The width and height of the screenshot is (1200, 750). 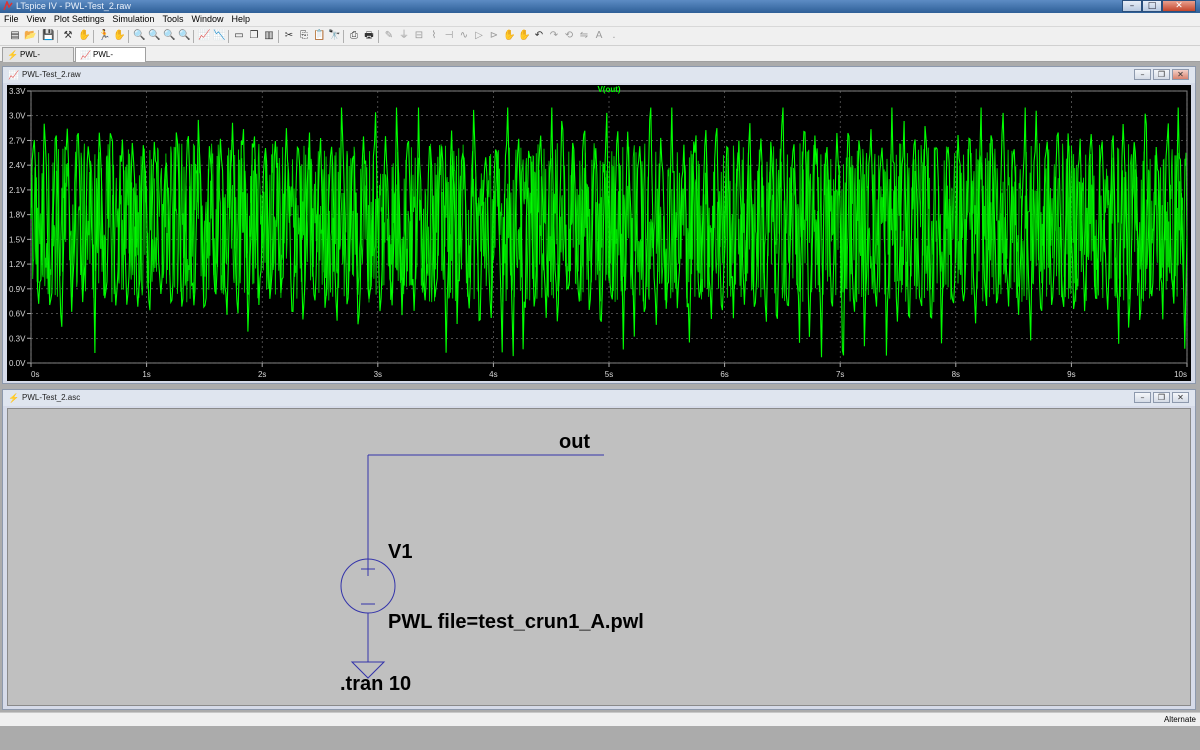 What do you see at coordinates (84, 36) in the screenshot?
I see `halt-icon: ✋` at bounding box center [84, 36].